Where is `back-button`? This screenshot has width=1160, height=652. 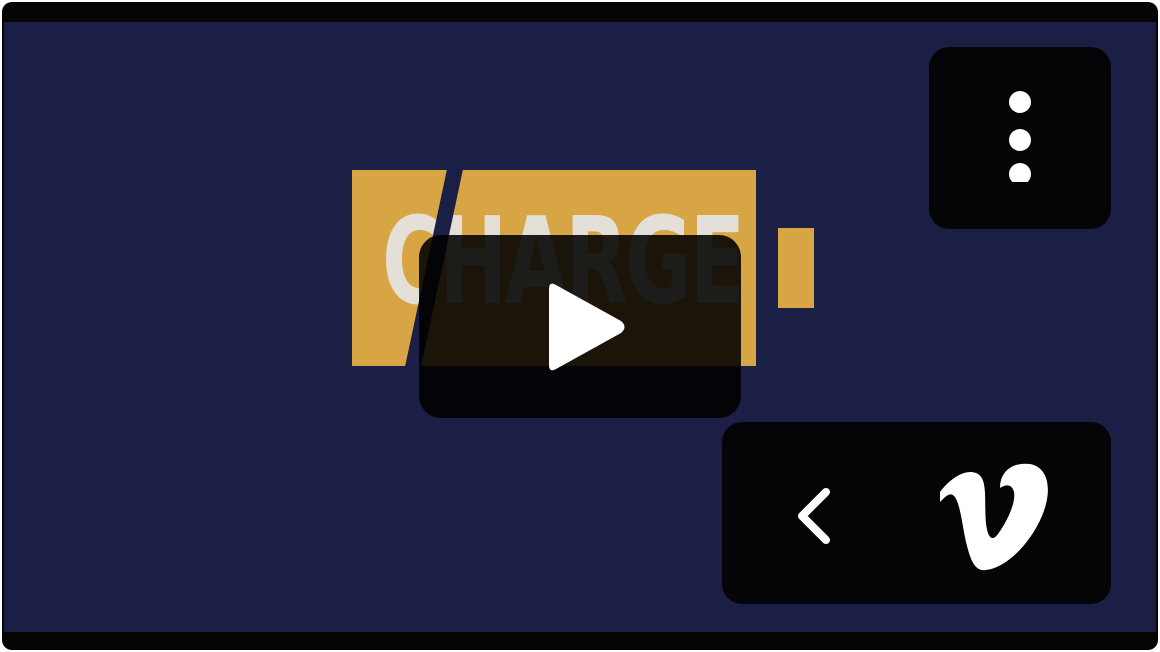
back-button is located at coordinates (825, 513).